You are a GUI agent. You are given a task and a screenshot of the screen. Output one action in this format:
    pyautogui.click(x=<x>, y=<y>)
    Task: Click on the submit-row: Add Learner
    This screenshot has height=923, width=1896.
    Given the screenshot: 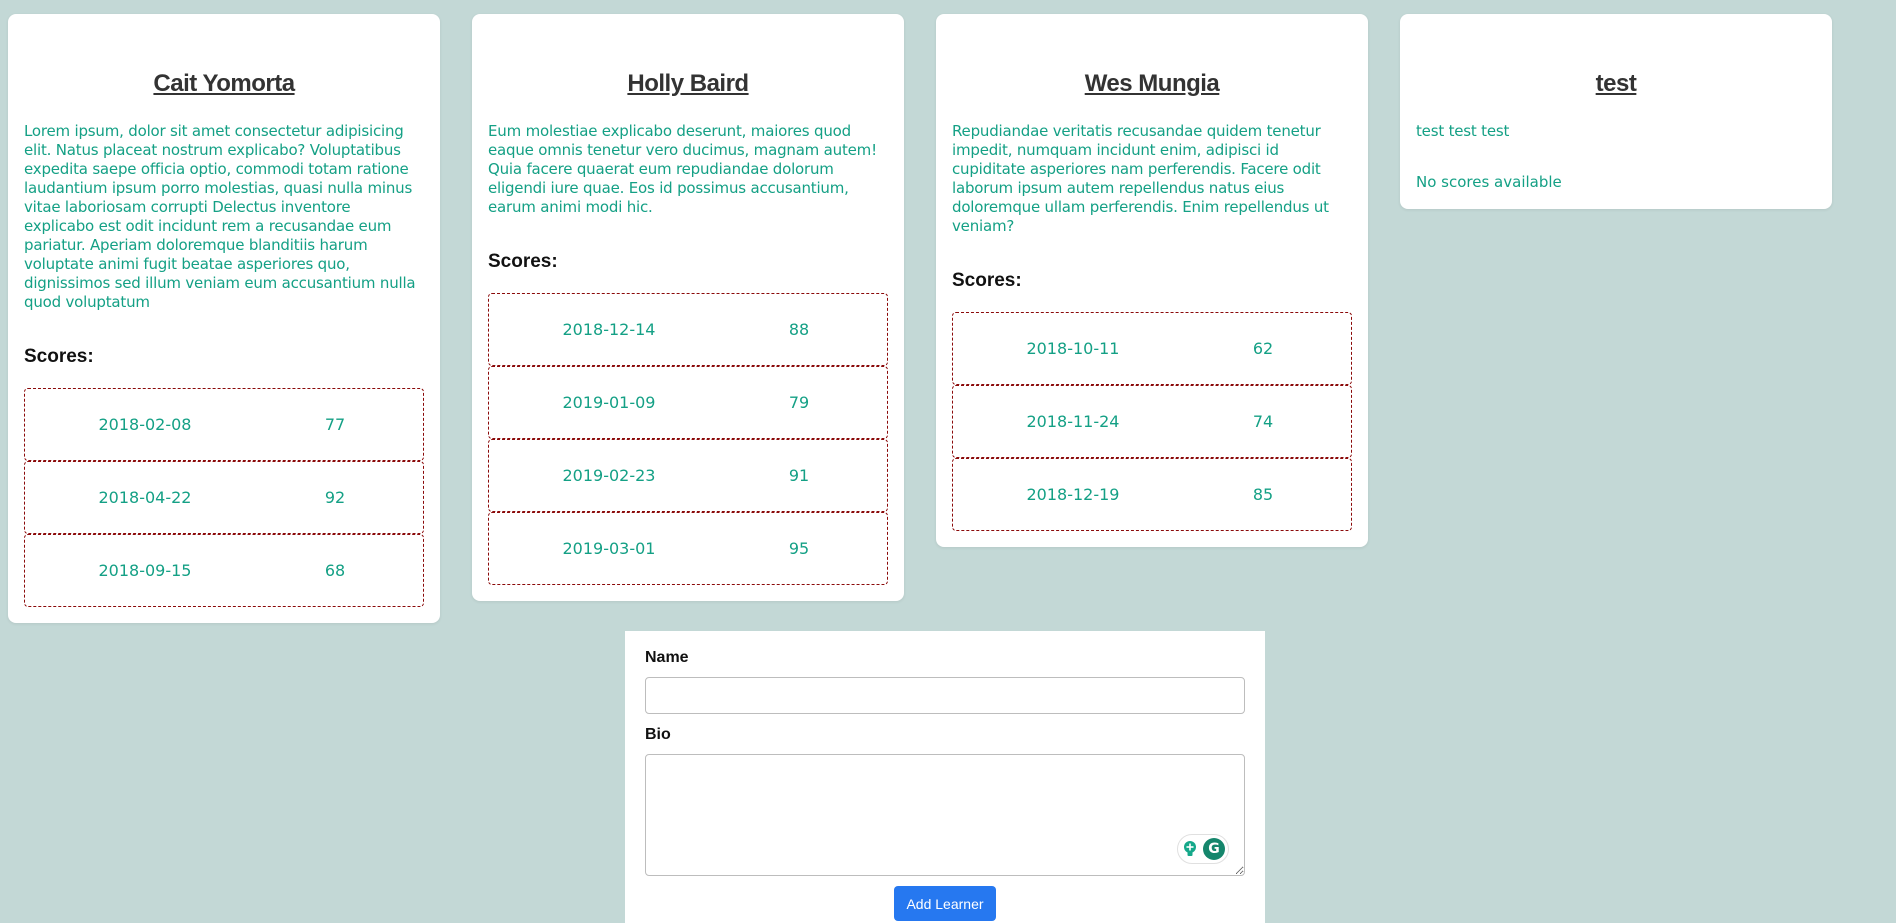 What is the action you would take?
    pyautogui.click(x=945, y=903)
    